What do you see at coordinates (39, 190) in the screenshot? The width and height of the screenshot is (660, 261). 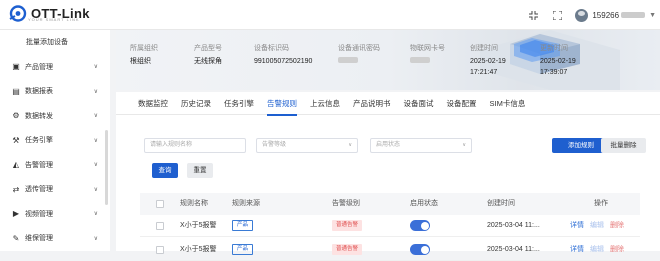 I see `sidebar-item-label: 透传管理` at bounding box center [39, 190].